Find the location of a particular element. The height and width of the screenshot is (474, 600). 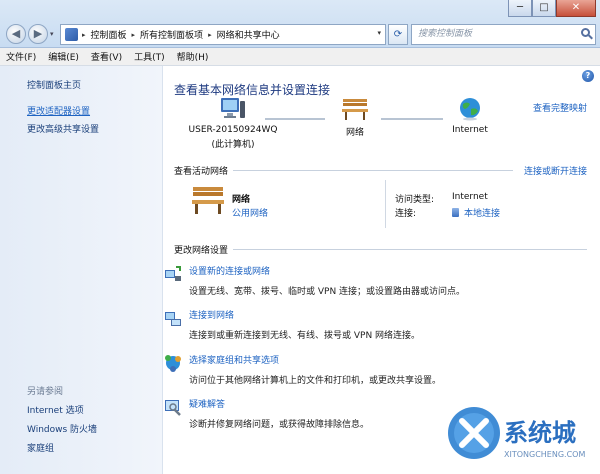

map-node-internet: Internet is located at coordinates (470, 115).